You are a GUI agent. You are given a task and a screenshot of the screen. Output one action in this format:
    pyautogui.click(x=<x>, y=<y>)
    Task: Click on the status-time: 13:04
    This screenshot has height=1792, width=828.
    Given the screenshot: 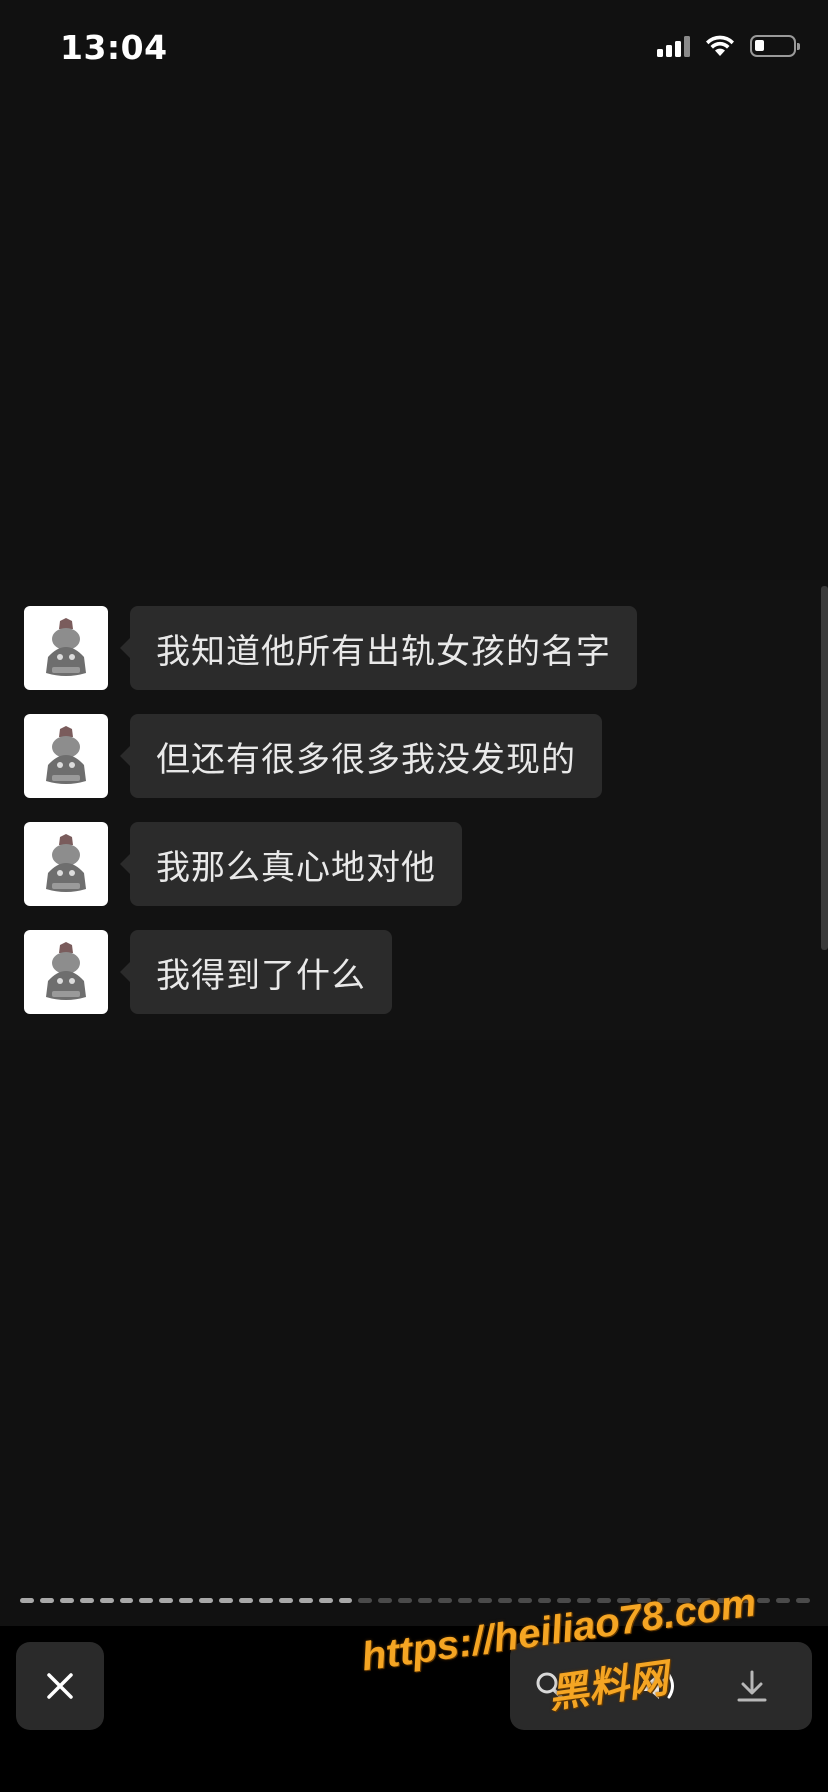 What is the action you would take?
    pyautogui.click(x=114, y=47)
    